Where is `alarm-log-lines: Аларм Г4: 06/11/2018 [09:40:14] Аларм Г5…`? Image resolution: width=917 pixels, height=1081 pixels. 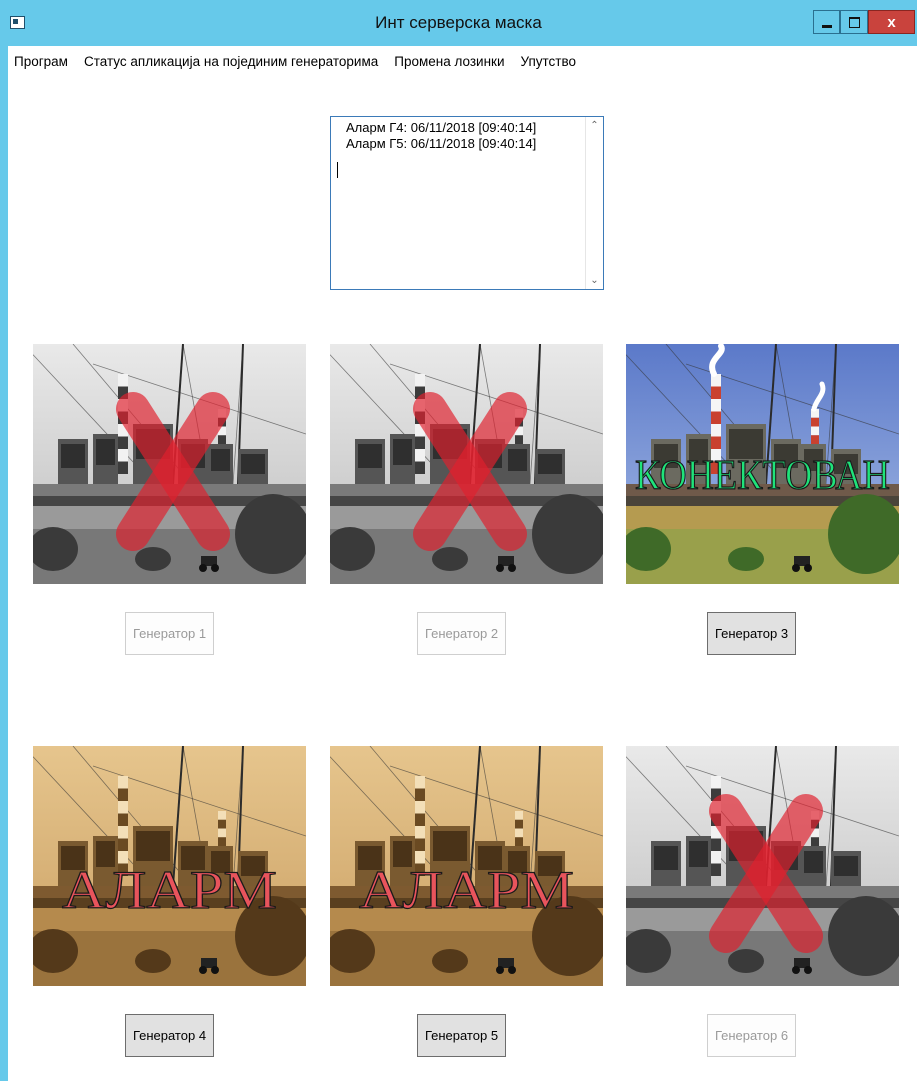
alarm-log-lines: Аларм Г4: 06/11/2018 [09:40:14] Аларм Г5… is located at coordinates (441, 136).